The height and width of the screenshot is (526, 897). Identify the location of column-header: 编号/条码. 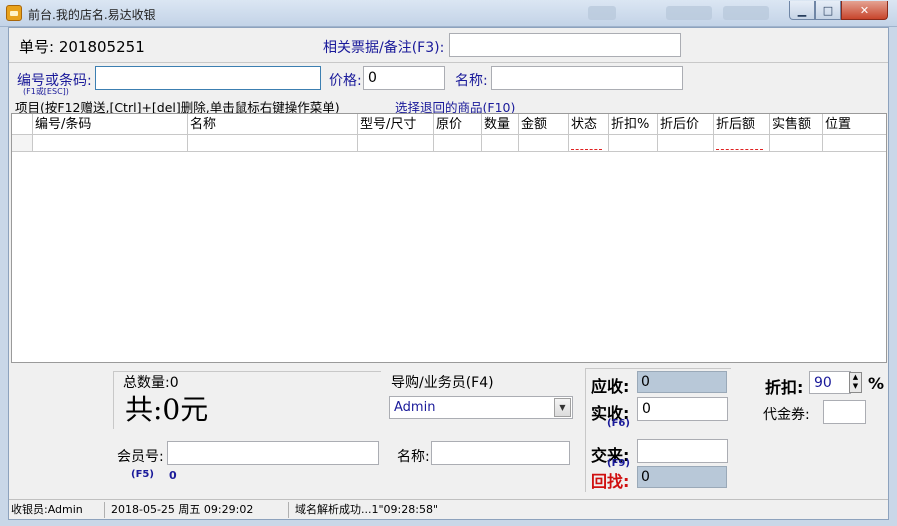
(110, 124).